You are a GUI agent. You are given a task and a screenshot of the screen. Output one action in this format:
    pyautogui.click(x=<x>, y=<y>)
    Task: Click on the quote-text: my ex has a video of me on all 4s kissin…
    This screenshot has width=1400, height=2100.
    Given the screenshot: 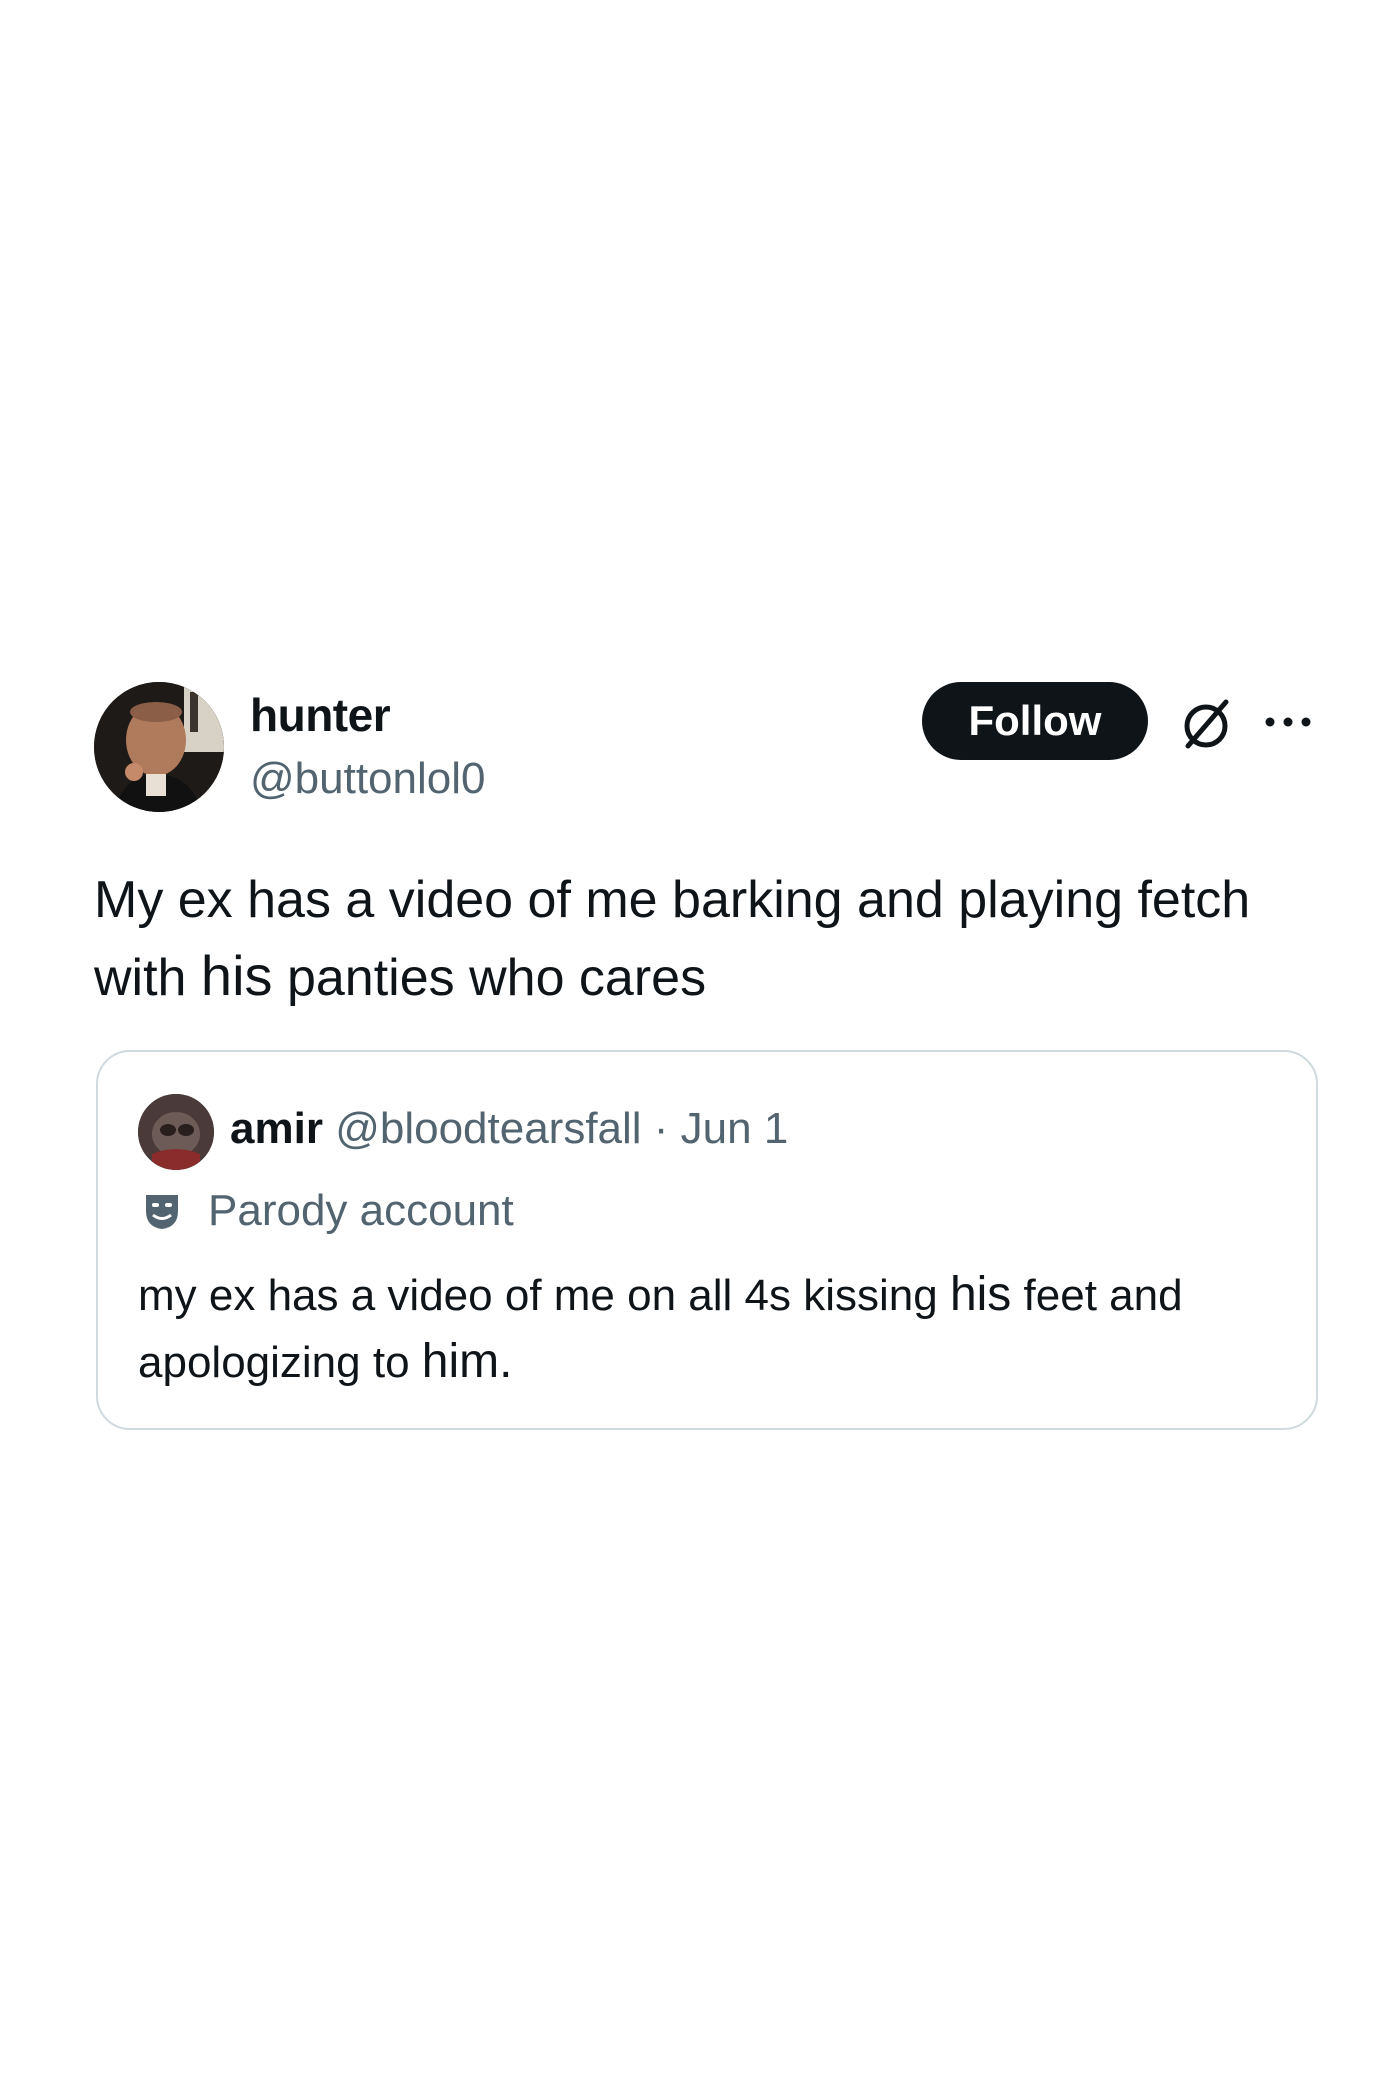 What is the action you would take?
    pyautogui.click(x=713, y=1329)
    